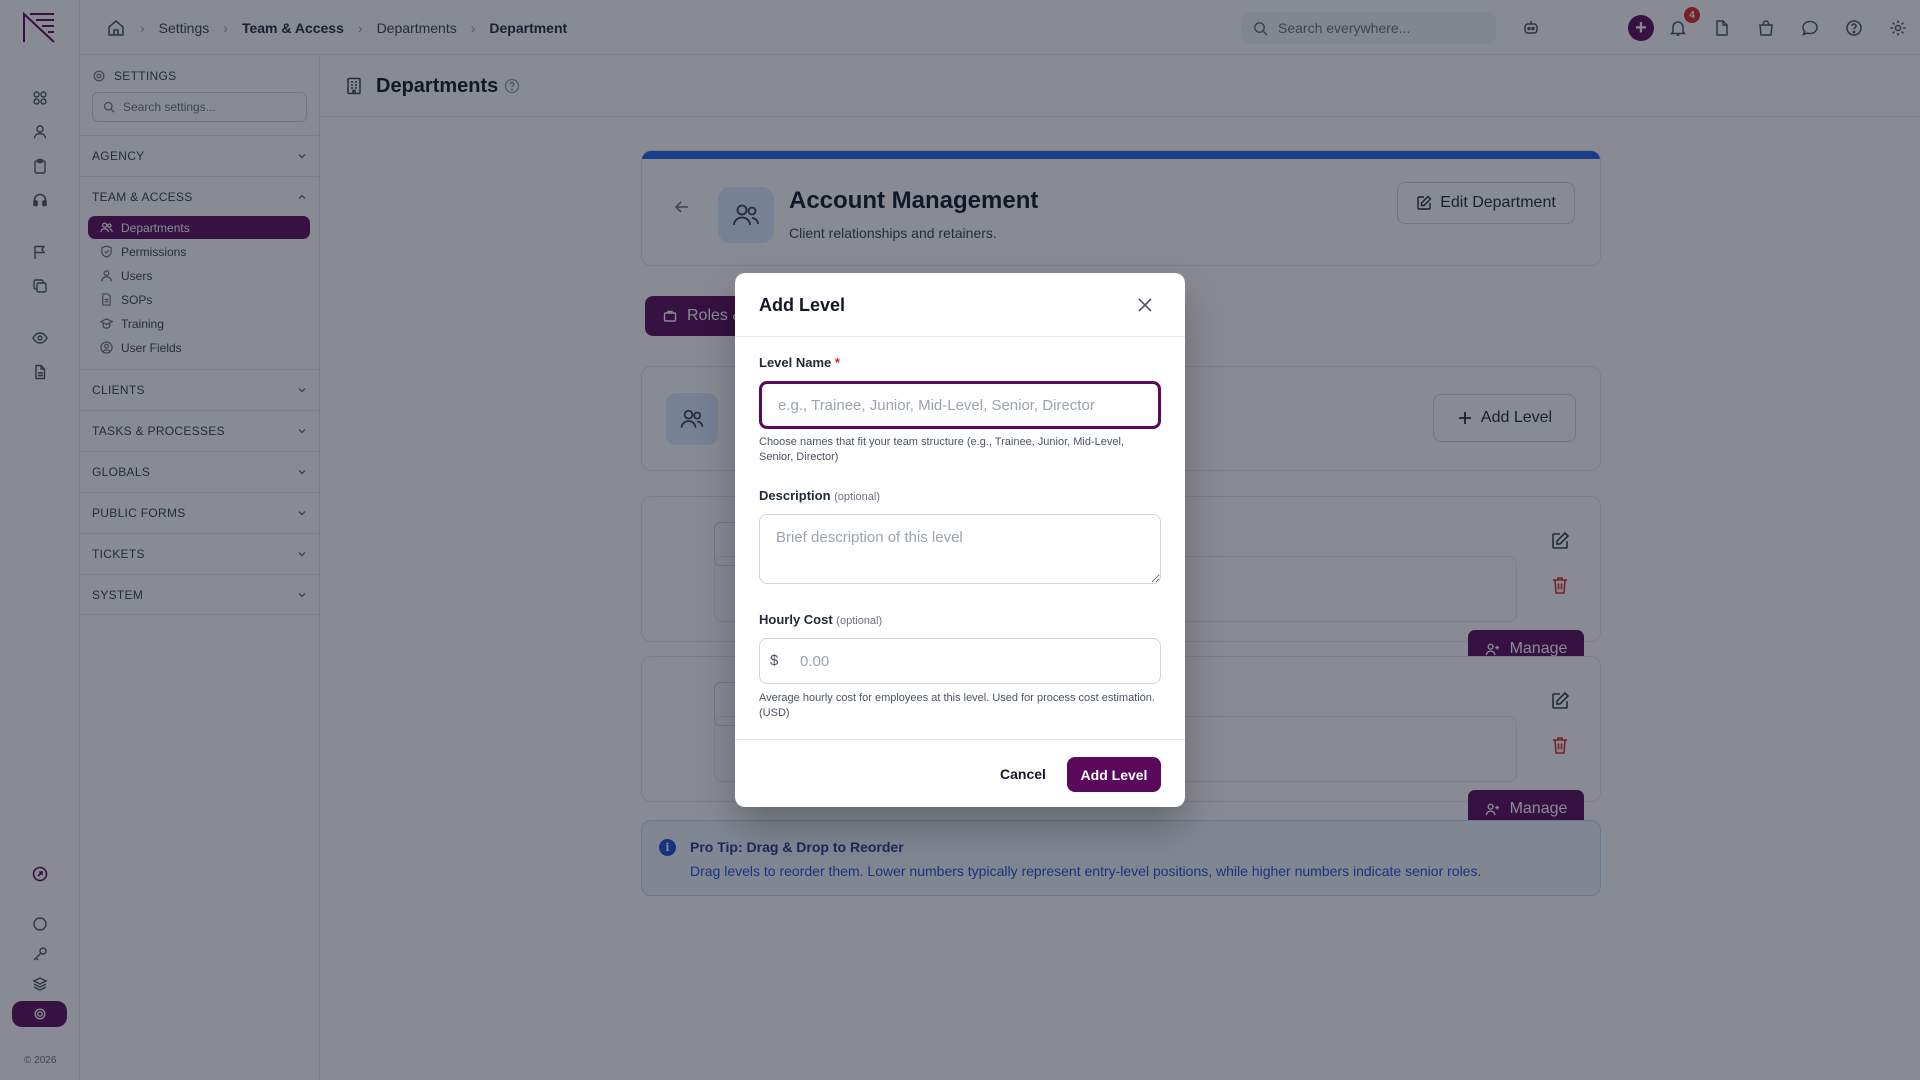 This screenshot has height=1080, width=1920. I want to click on dialog-header: Add Level, so click(960, 305).